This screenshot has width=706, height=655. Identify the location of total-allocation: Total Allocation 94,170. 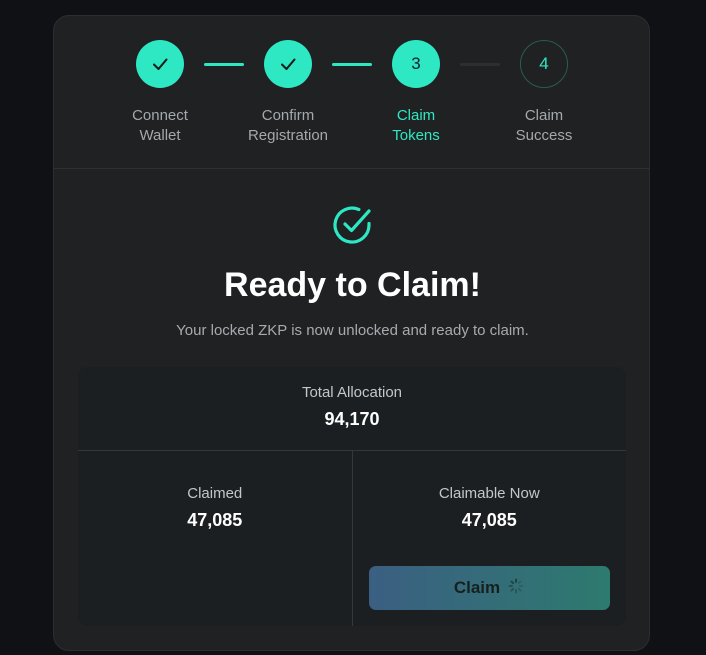
(352, 409).